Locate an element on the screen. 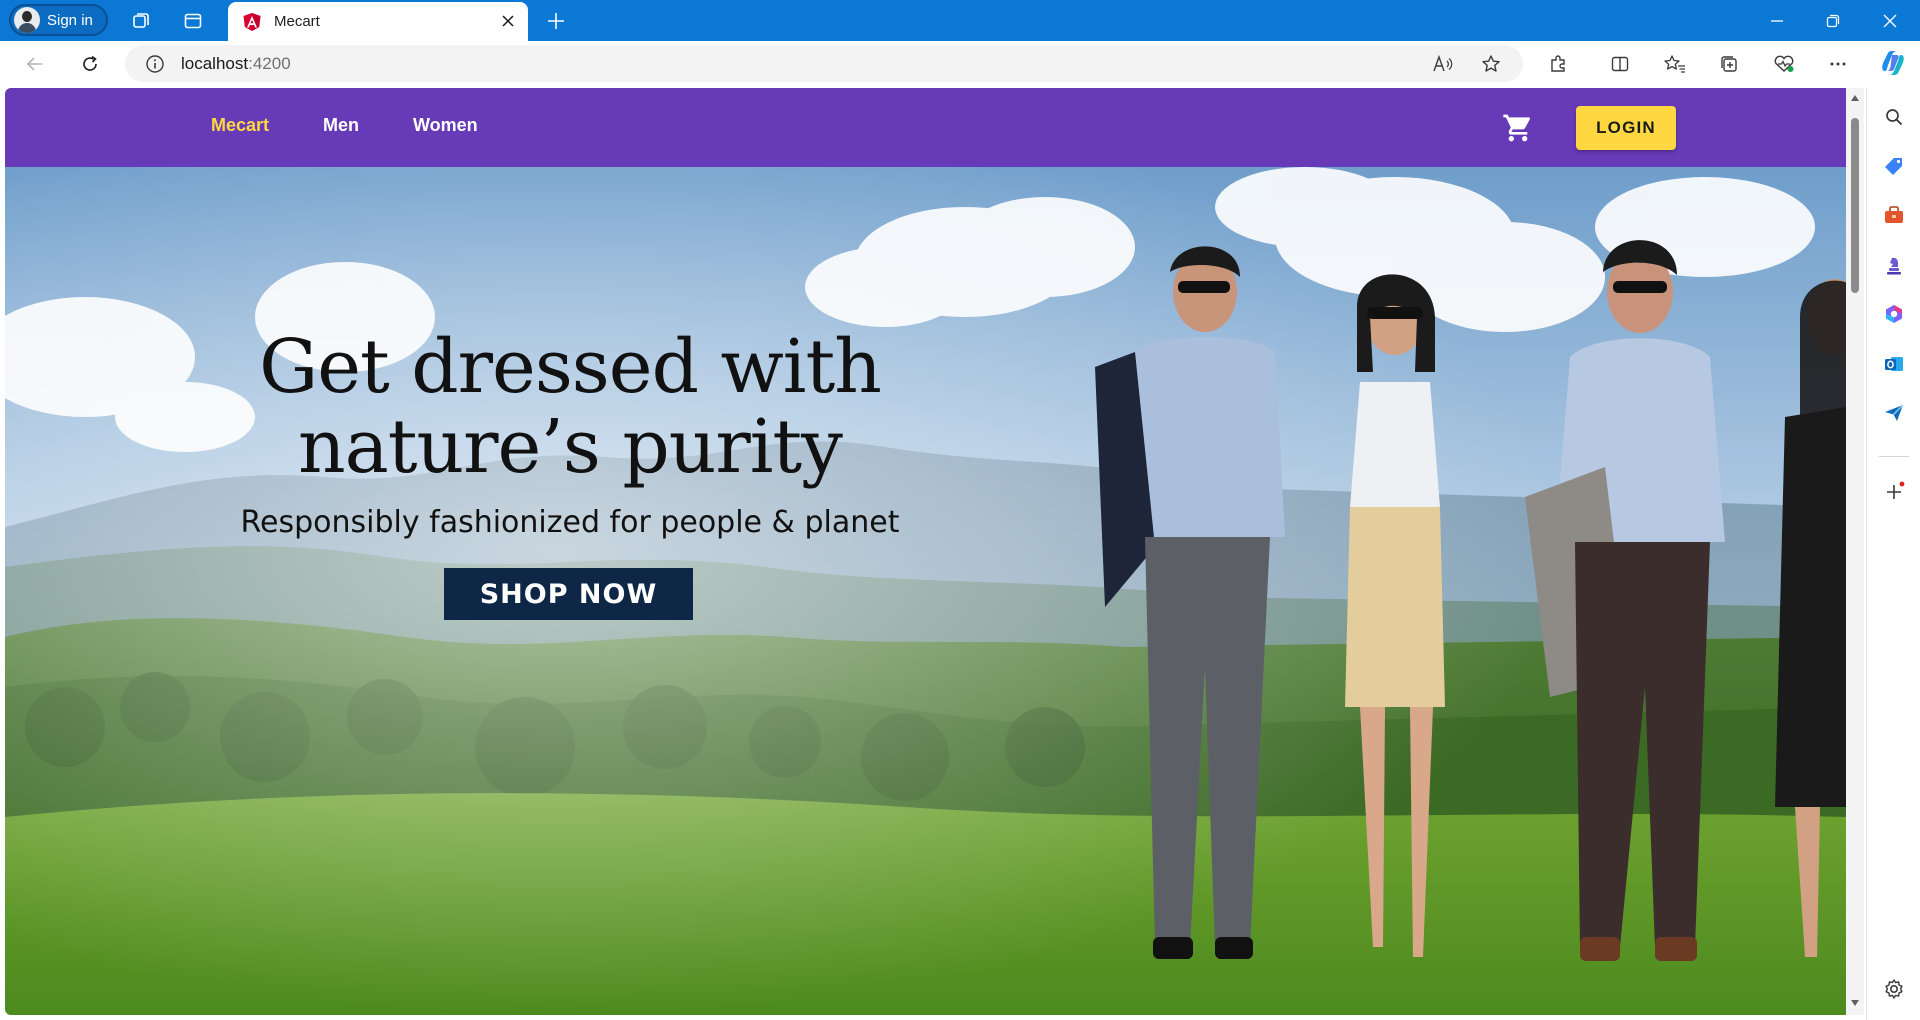 This screenshot has height=1020, width=1920. profile-label: Sign in is located at coordinates (70, 20).